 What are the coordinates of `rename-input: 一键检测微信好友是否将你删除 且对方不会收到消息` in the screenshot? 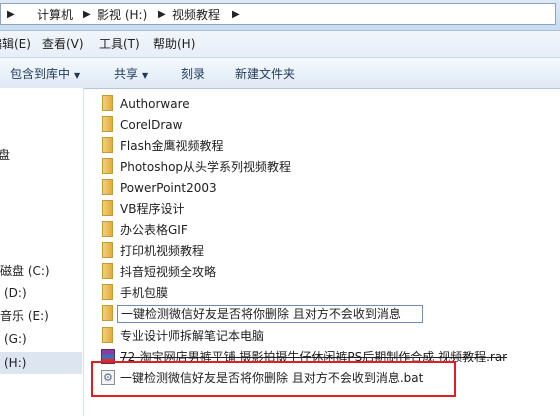 It's located at (270, 314).